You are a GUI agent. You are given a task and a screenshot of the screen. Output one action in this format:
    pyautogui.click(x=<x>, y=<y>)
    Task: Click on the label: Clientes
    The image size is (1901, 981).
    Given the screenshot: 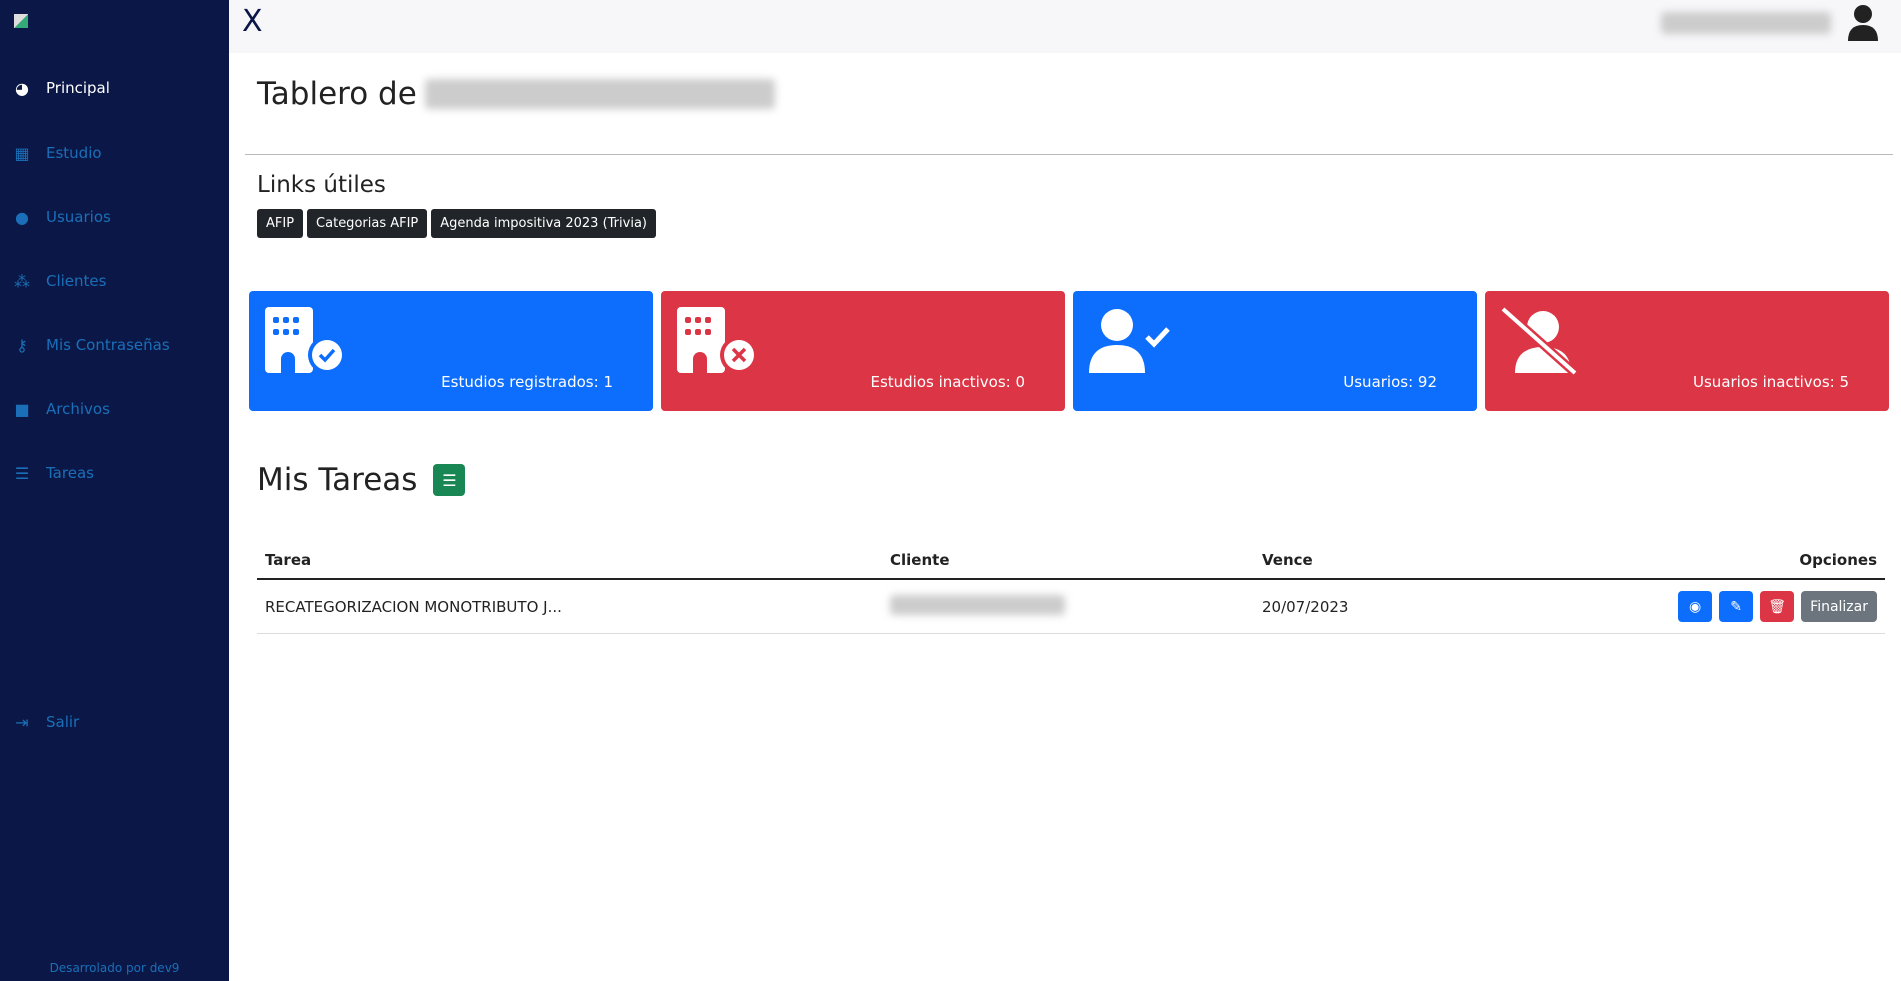 What is the action you would take?
    pyautogui.click(x=76, y=281)
    